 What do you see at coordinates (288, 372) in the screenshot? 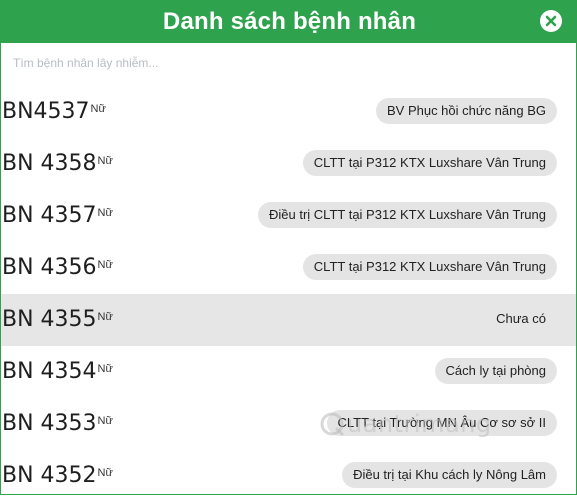
I see `patient-row: BN 4354 Nữ Cách ly tại phòng` at bounding box center [288, 372].